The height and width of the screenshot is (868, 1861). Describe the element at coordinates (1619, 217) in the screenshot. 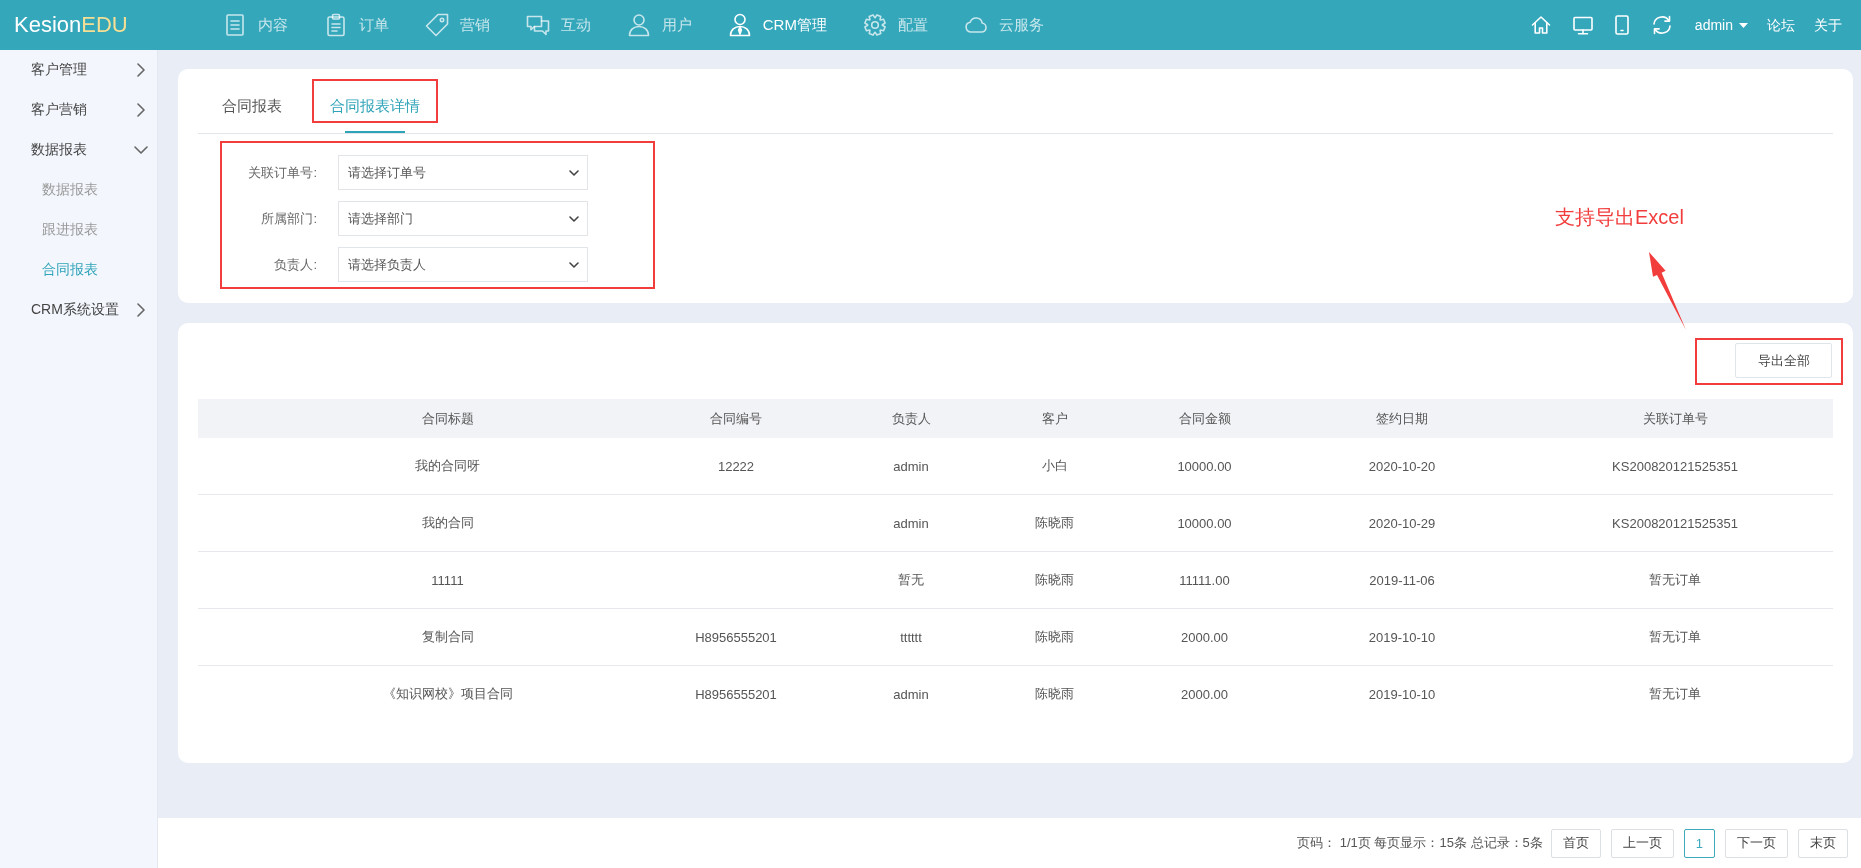

I see `callout-text: 支持导出Excel` at that location.